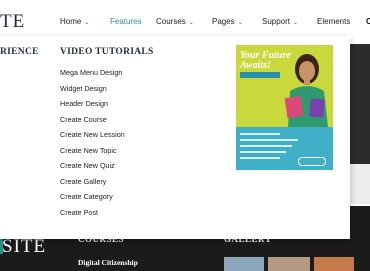 This screenshot has height=271, width=370. Describe the element at coordinates (92, 104) in the screenshot. I see `menu-item-header-design: Header Design` at that location.